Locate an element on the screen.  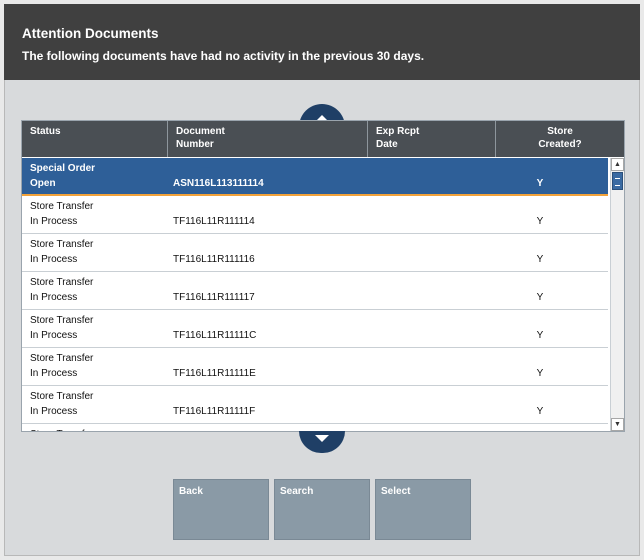
column-header-status: Status is located at coordinates (95, 139).